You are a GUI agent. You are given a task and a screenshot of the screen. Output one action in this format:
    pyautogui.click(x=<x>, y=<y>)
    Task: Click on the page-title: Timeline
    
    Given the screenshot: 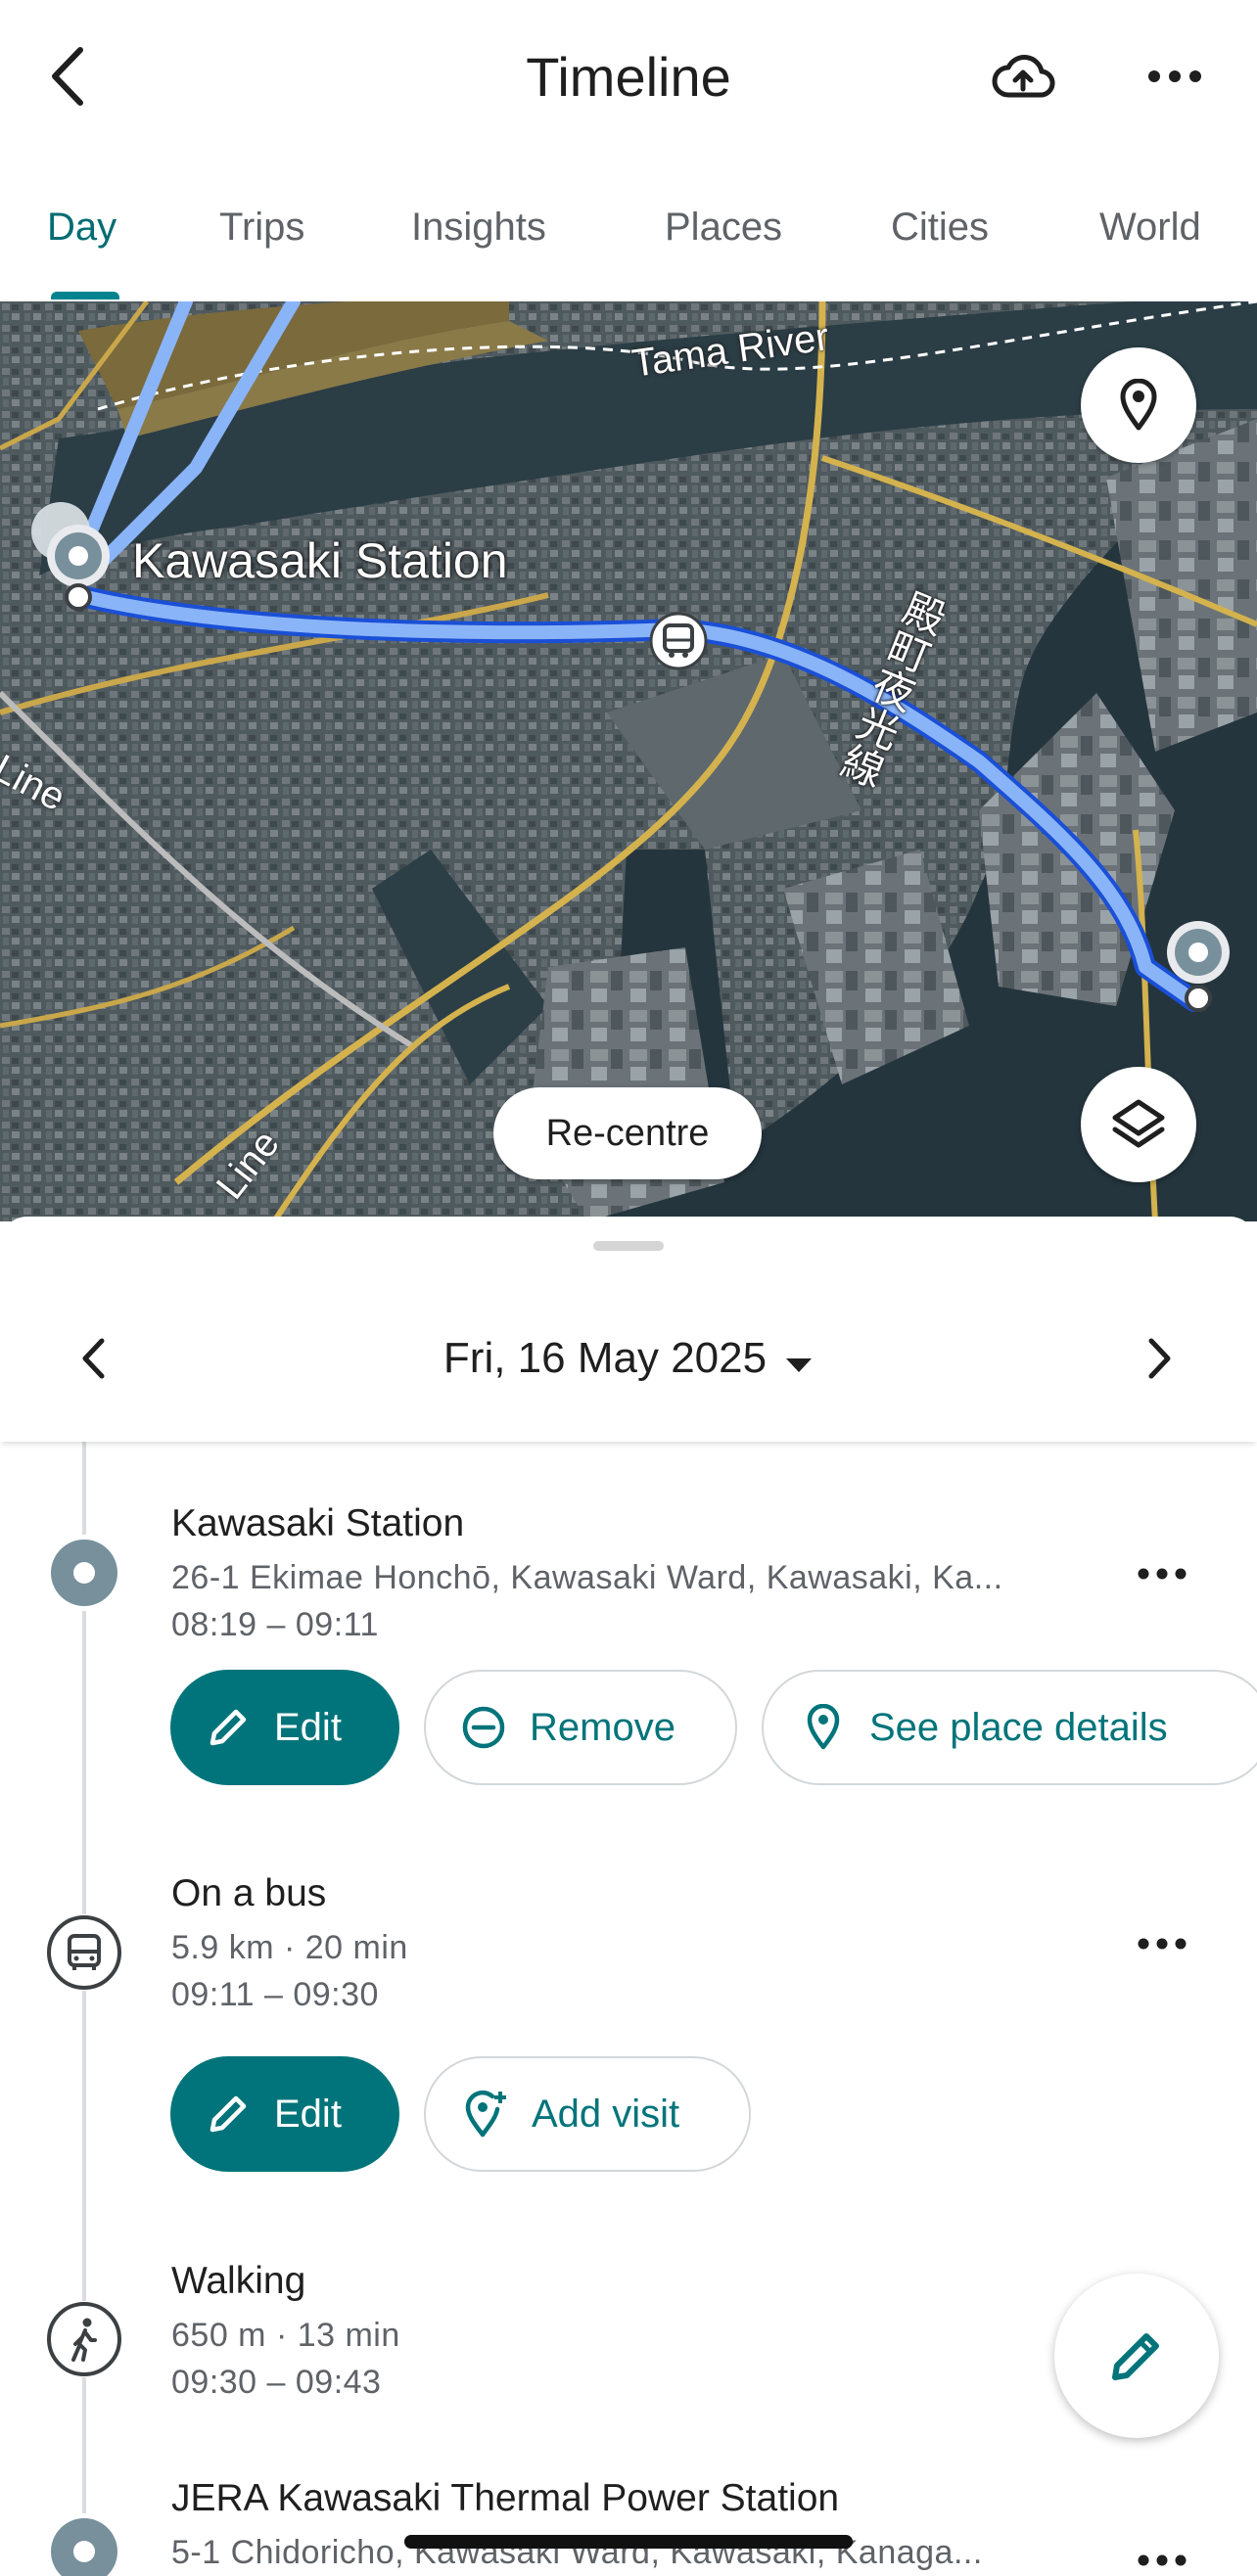 What is the action you would take?
    pyautogui.click(x=628, y=77)
    